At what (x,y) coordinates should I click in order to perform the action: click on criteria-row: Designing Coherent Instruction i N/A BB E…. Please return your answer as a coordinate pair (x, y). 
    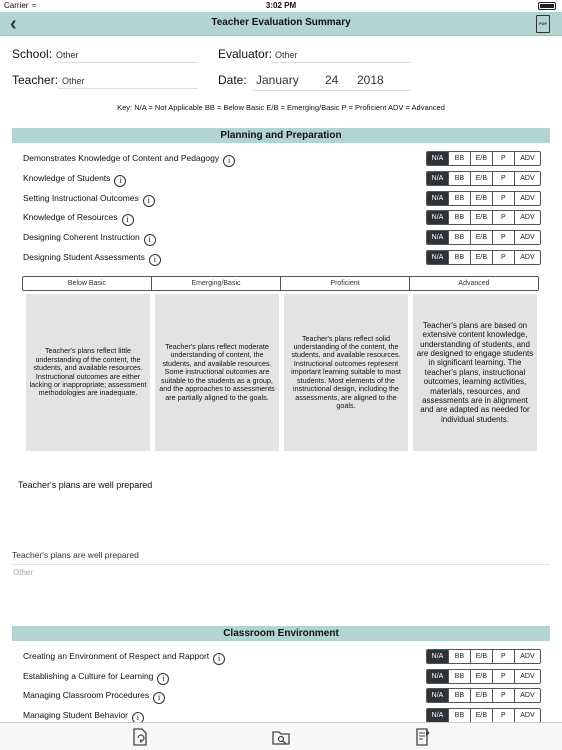
    Looking at the image, I should click on (283, 238).